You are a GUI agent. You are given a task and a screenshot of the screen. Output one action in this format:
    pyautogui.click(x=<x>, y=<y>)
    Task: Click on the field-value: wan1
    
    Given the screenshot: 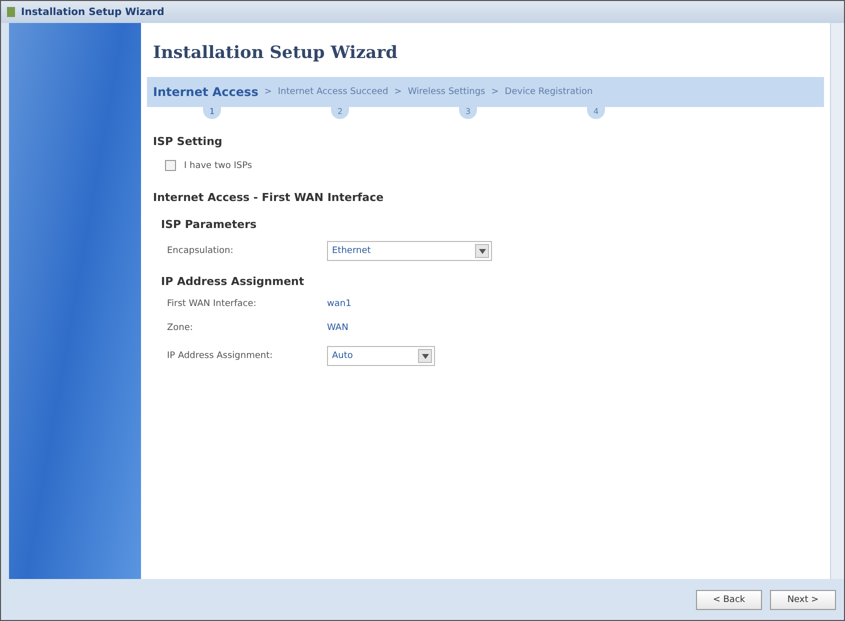 What is the action you would take?
    pyautogui.click(x=339, y=304)
    